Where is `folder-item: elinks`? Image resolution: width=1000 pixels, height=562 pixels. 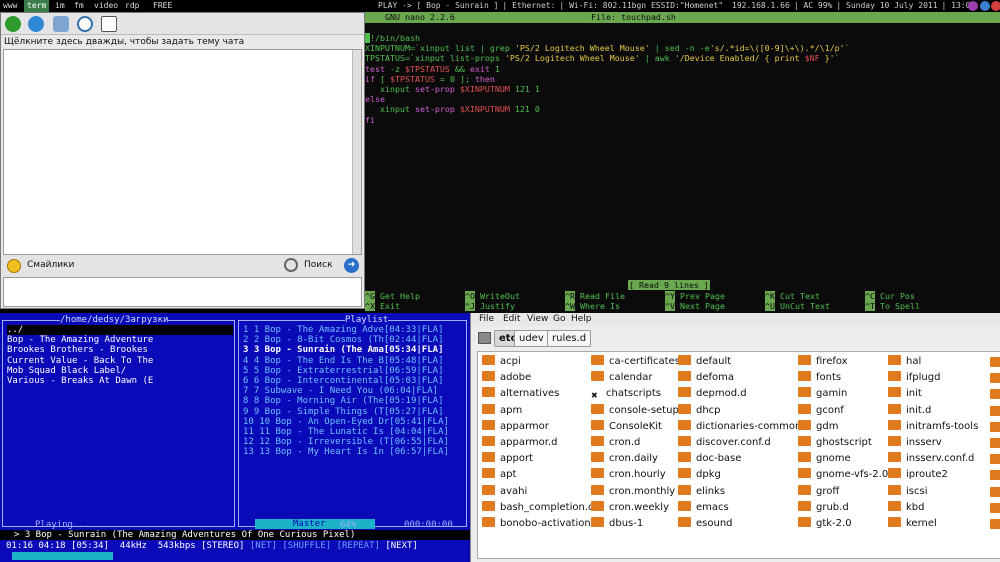
folder-item: elinks is located at coordinates (737, 492).